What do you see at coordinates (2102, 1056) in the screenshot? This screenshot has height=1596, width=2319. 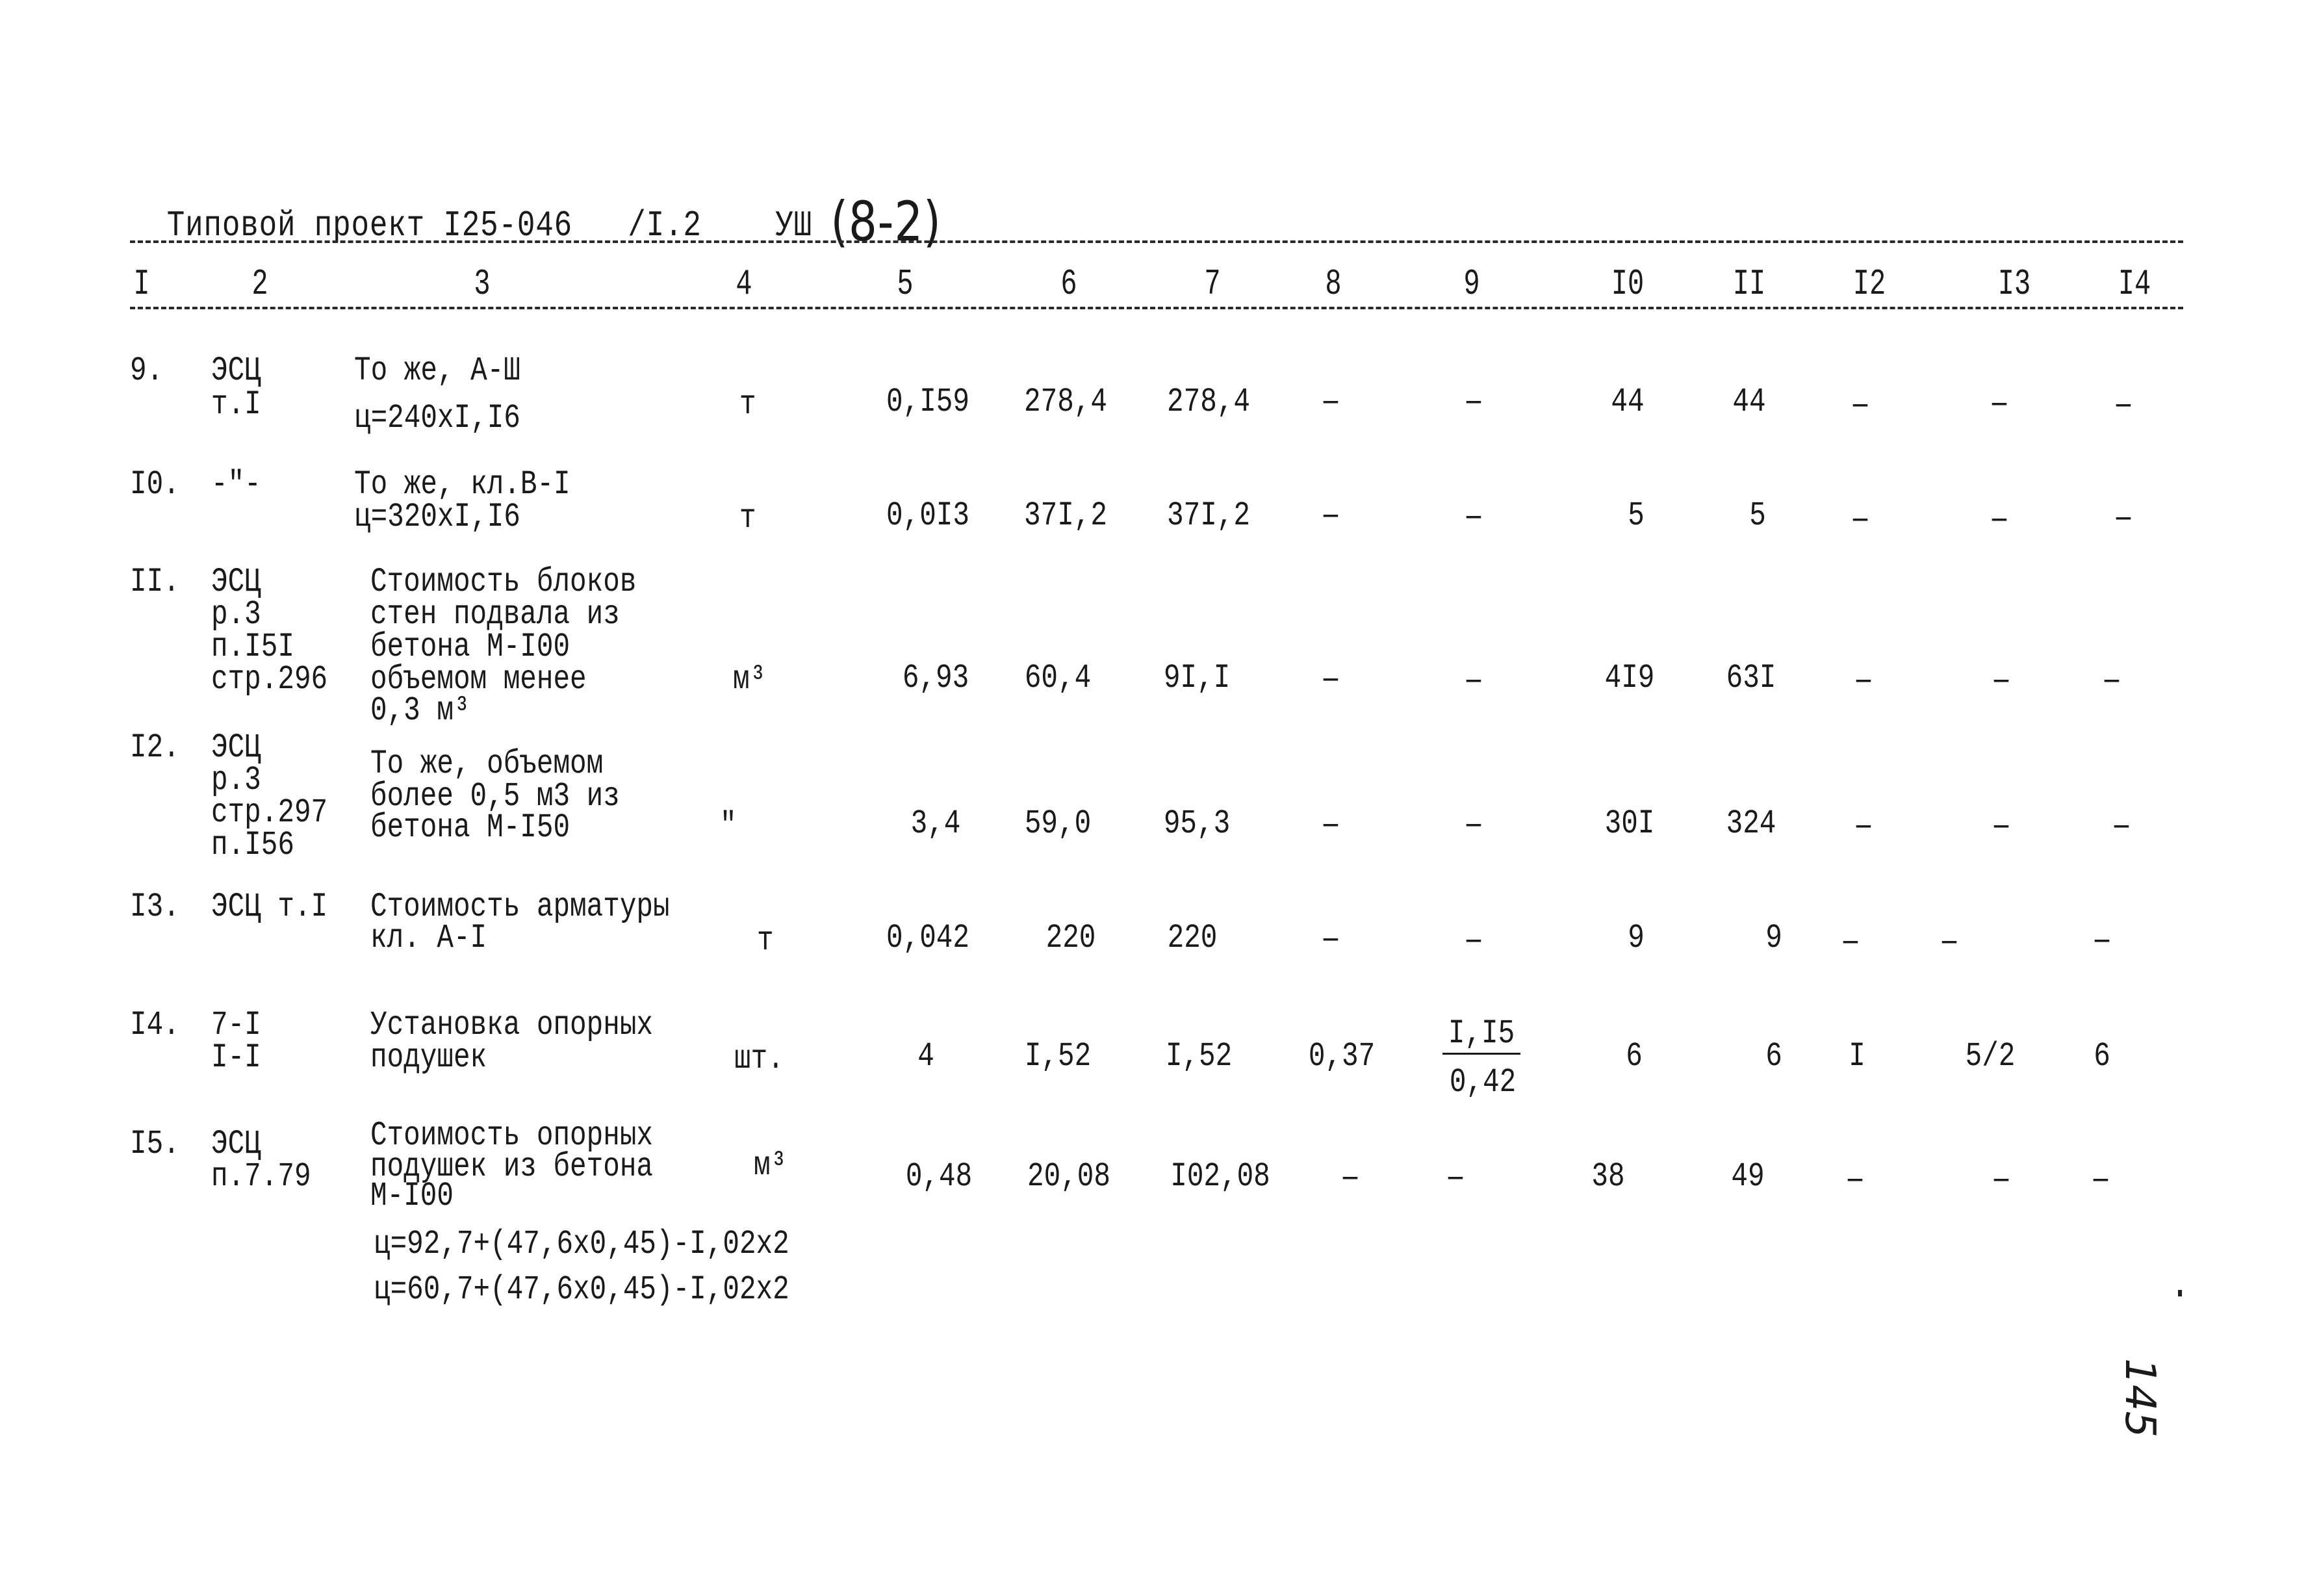 I see `row-col14: 6` at bounding box center [2102, 1056].